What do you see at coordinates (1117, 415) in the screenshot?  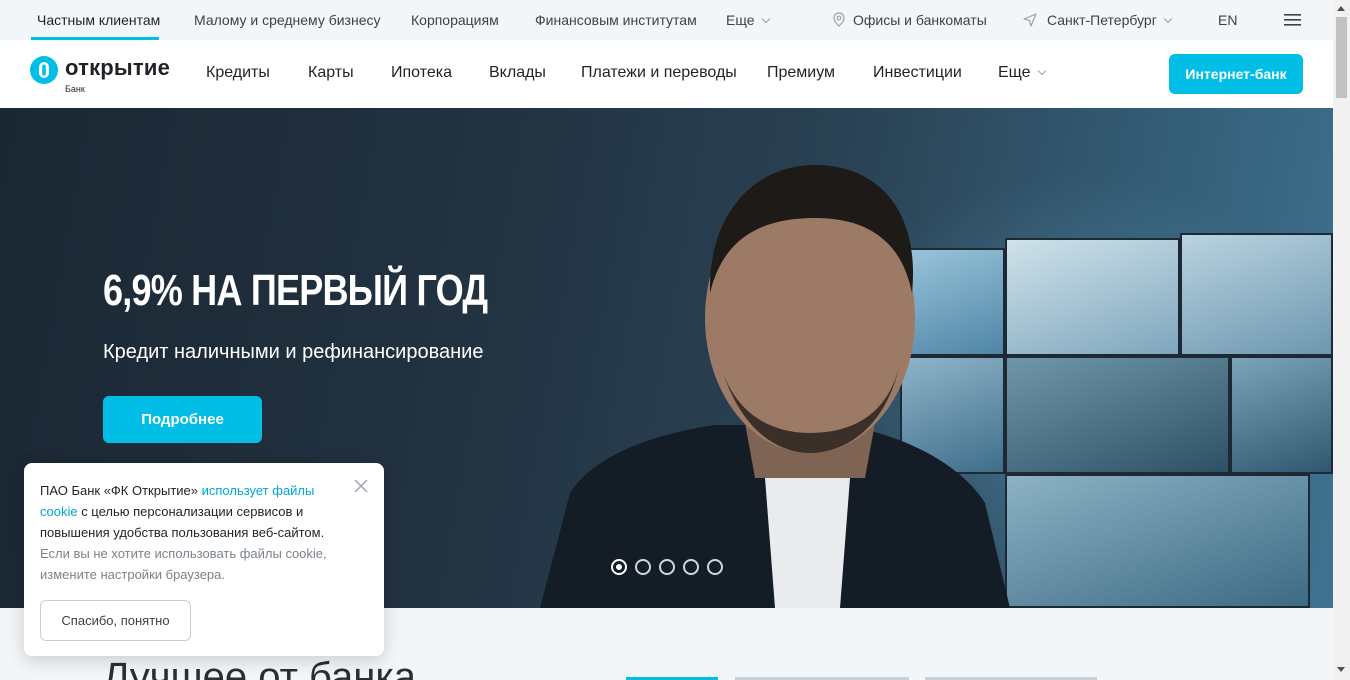 I see `photo-panel-house` at bounding box center [1117, 415].